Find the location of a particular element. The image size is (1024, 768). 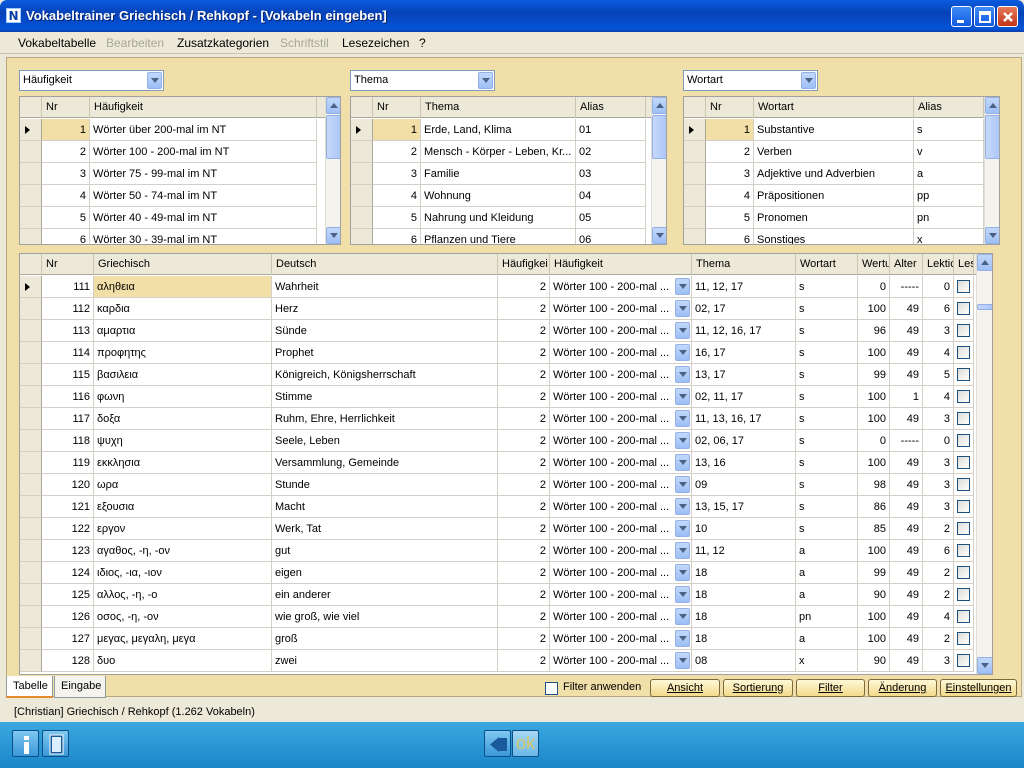

vocab-cell: 99 is located at coordinates (874, 375).